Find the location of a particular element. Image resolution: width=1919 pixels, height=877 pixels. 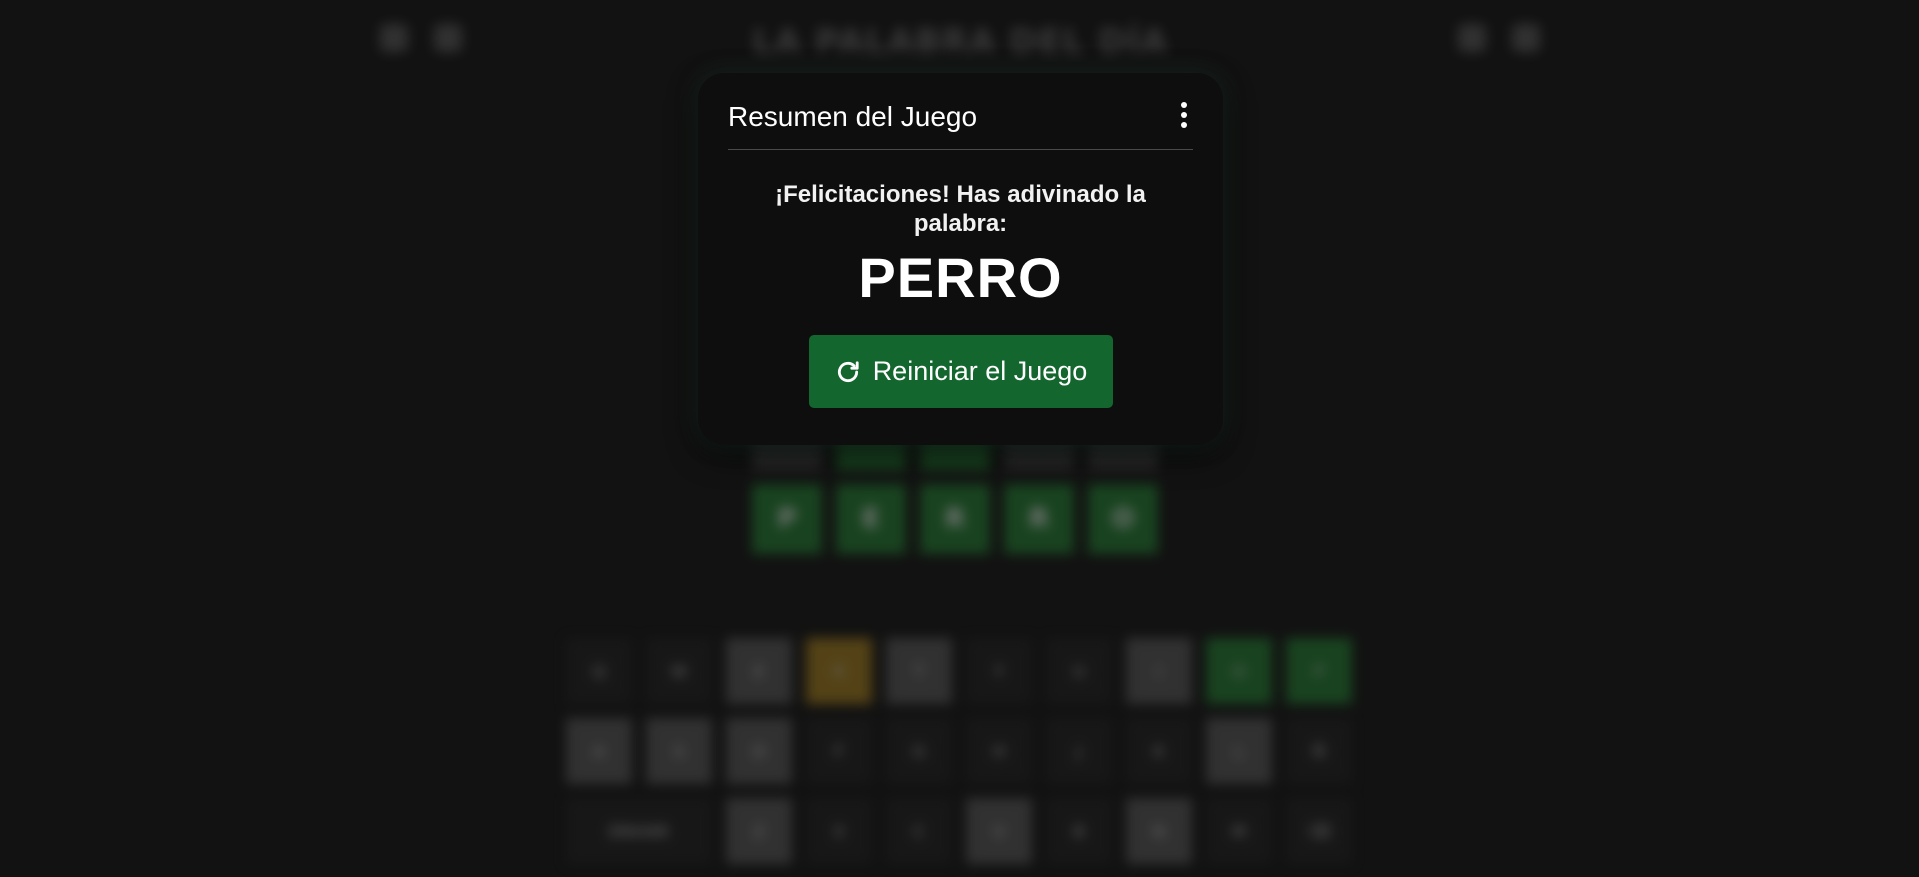

answer-word: PERRO is located at coordinates (960, 277).